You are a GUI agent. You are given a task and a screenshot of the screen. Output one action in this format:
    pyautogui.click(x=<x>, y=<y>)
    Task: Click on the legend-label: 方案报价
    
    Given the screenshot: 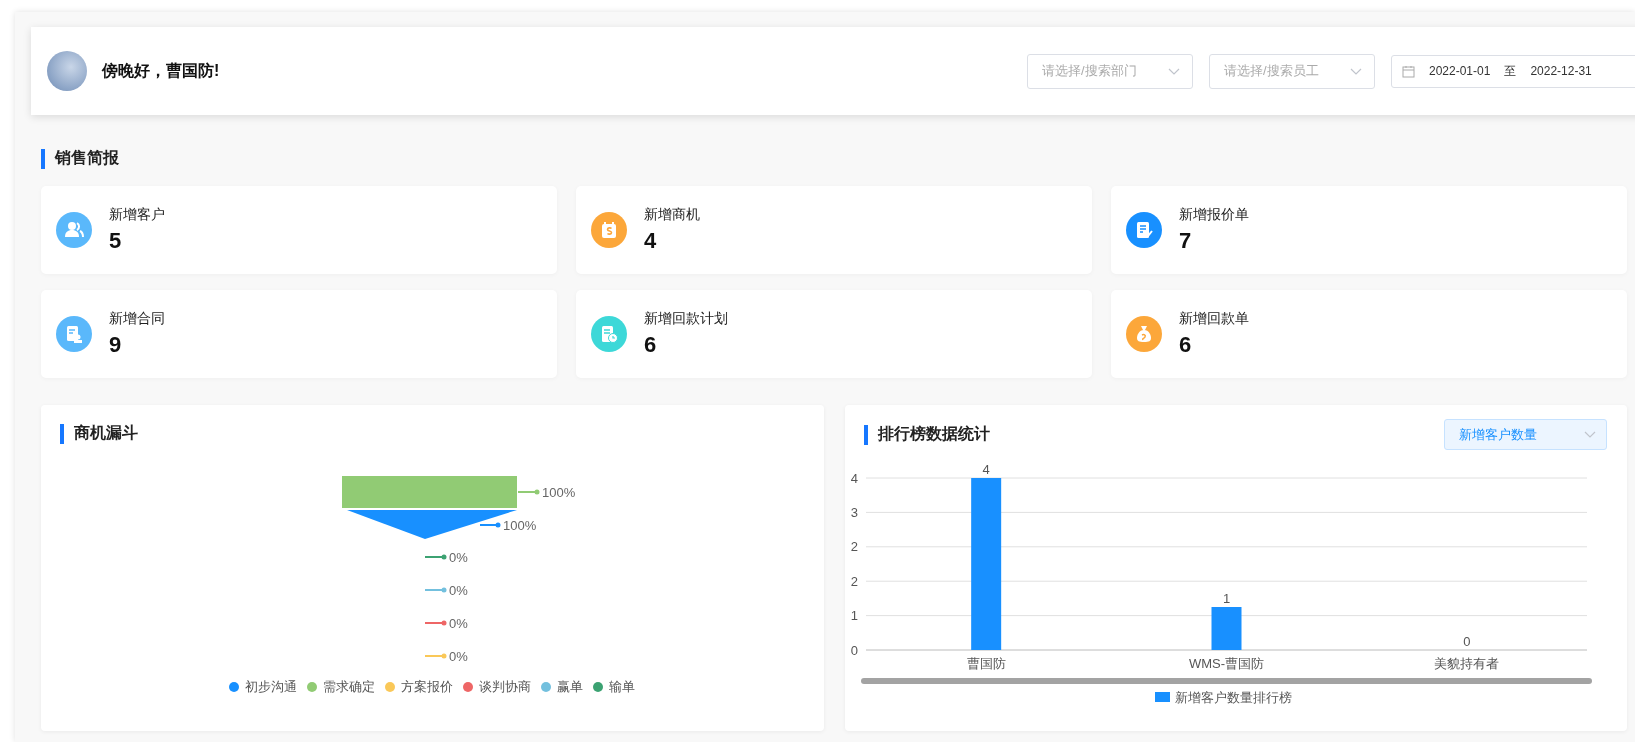 What is the action you would take?
    pyautogui.click(x=427, y=687)
    